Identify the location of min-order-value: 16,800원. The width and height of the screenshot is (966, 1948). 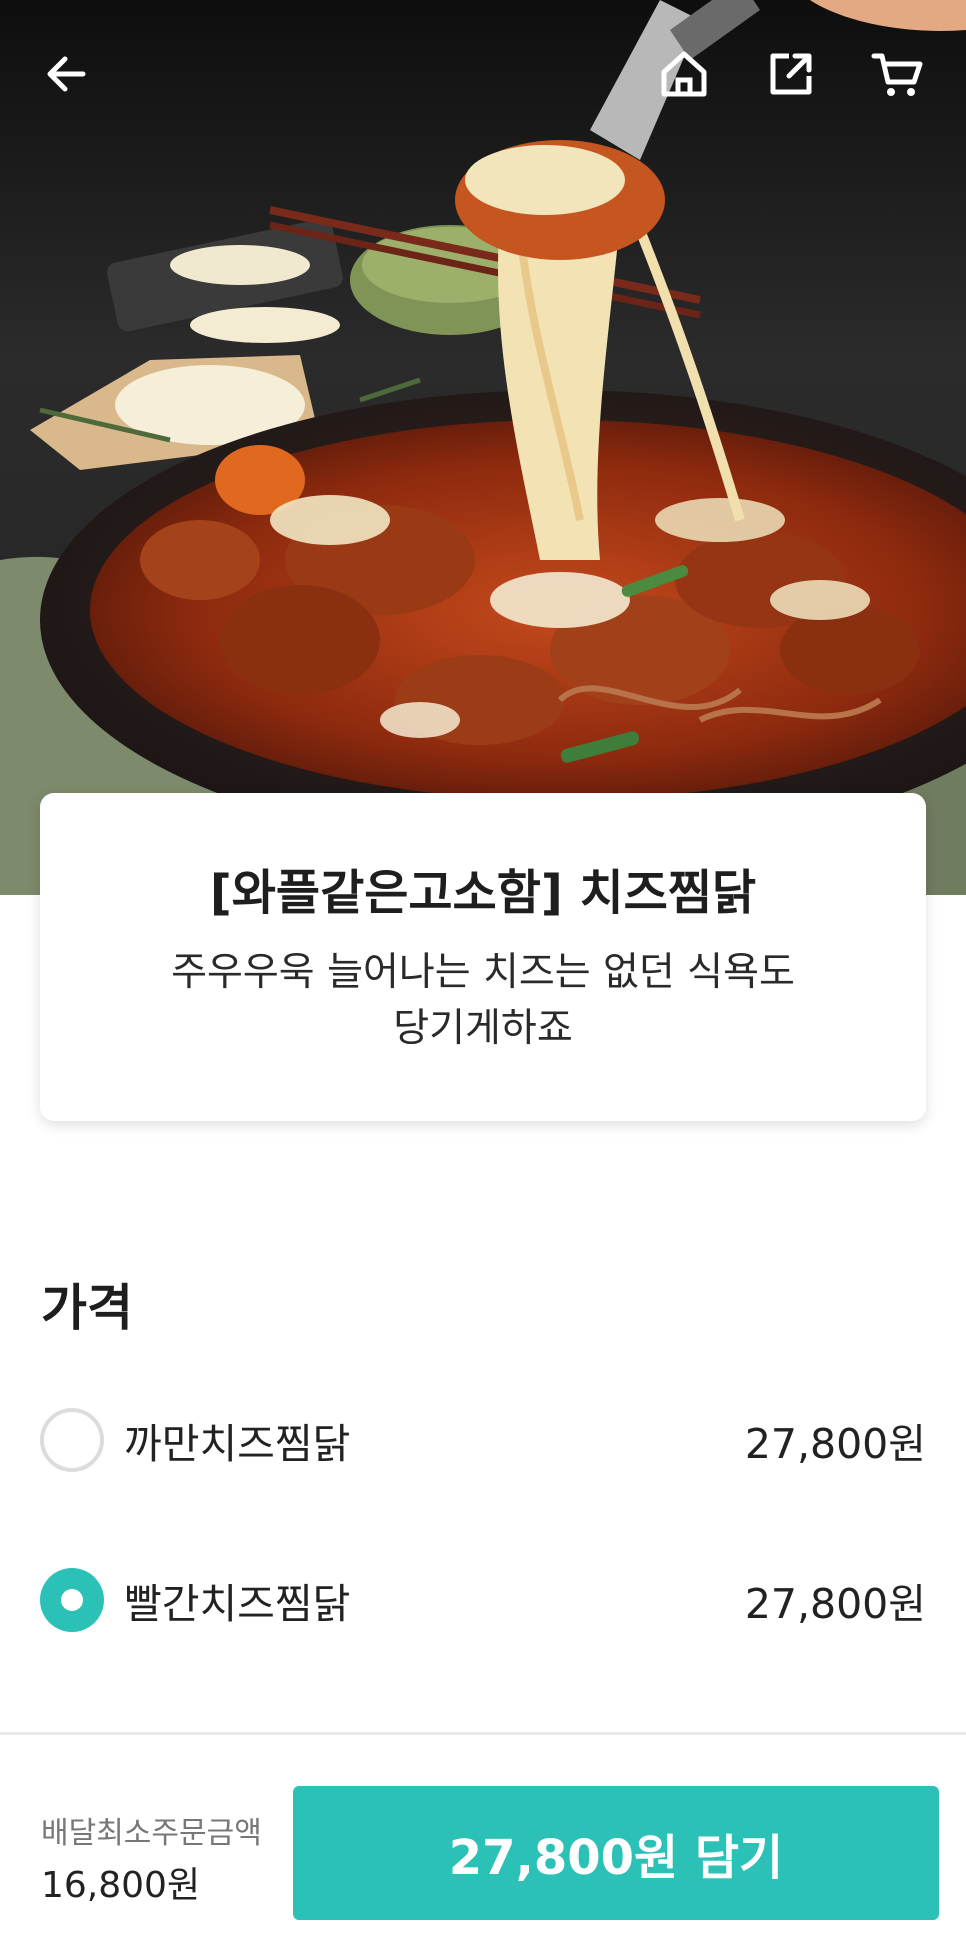
(121, 1885).